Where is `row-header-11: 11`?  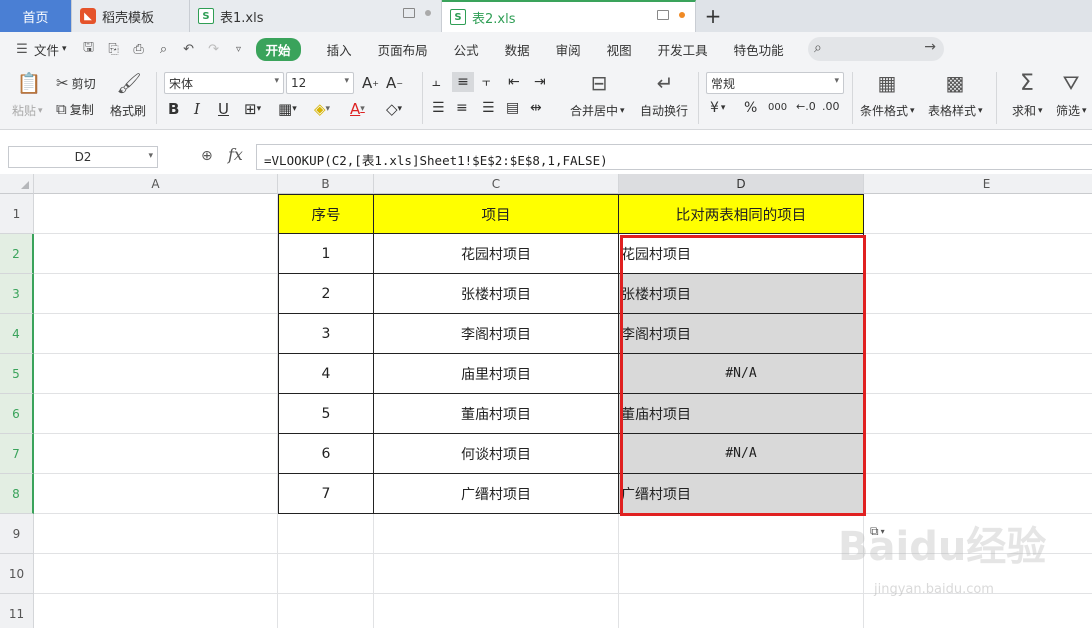
row-header-11: 11 is located at coordinates (17, 611).